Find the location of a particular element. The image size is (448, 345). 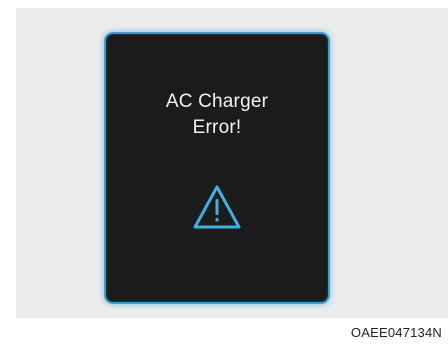

message-line-2: Error! is located at coordinates (217, 127).